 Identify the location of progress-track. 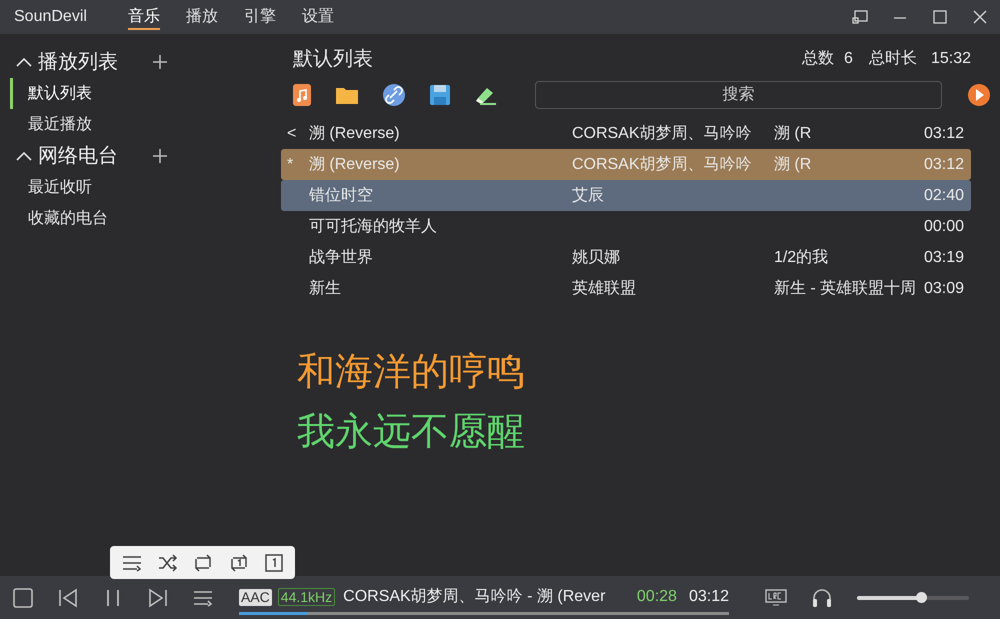
(484, 613).